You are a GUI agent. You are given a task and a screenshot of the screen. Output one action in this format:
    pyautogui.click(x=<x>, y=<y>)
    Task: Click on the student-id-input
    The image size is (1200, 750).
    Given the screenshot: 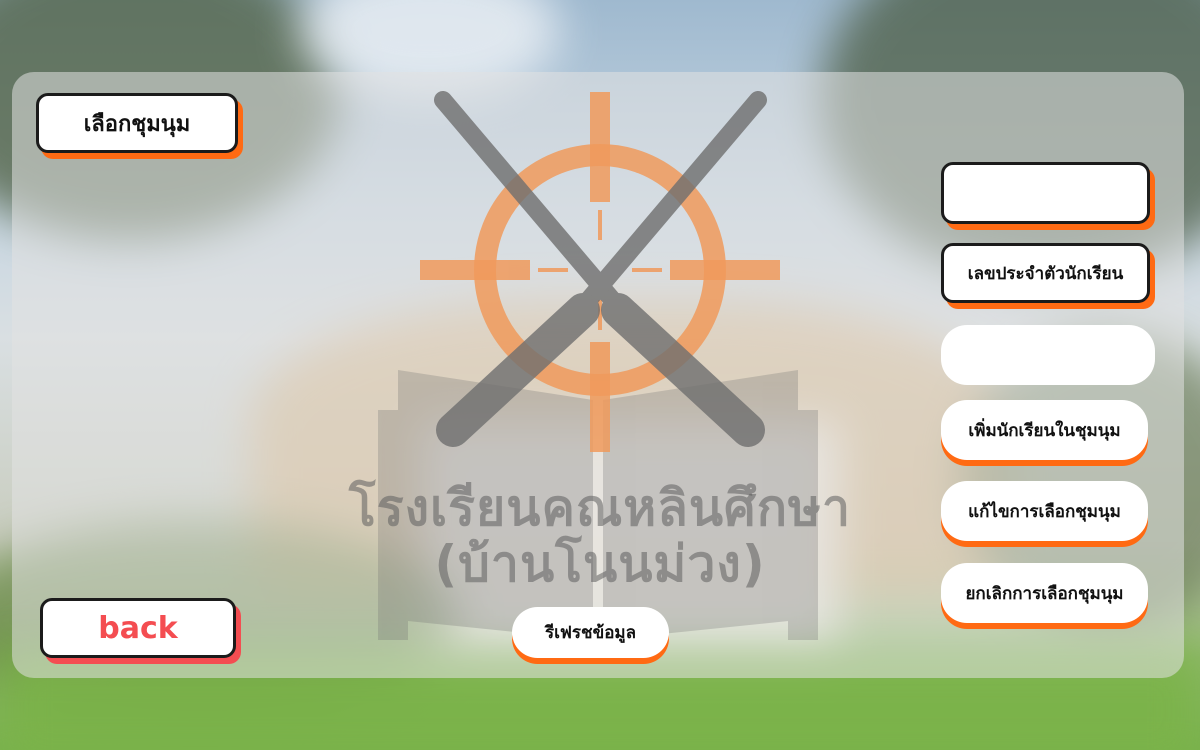 What is the action you would take?
    pyautogui.click(x=1045, y=193)
    